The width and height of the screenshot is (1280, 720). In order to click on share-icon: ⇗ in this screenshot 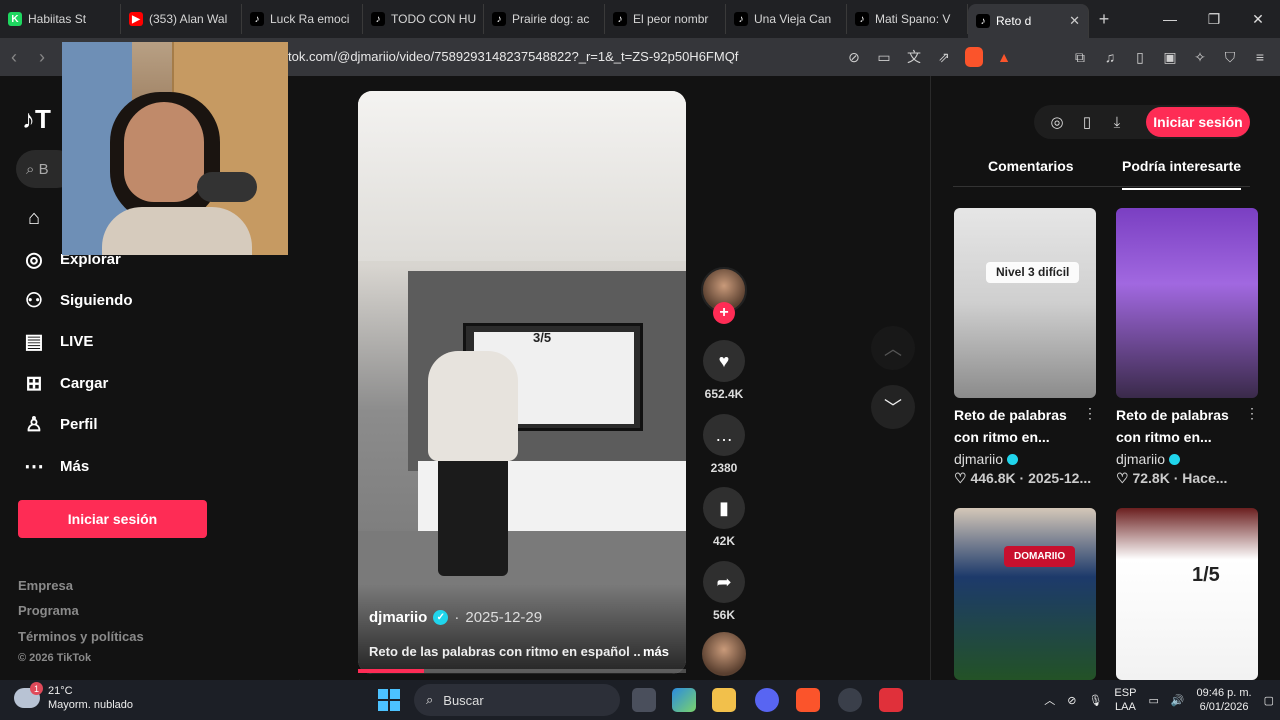, I will do `click(944, 57)`.